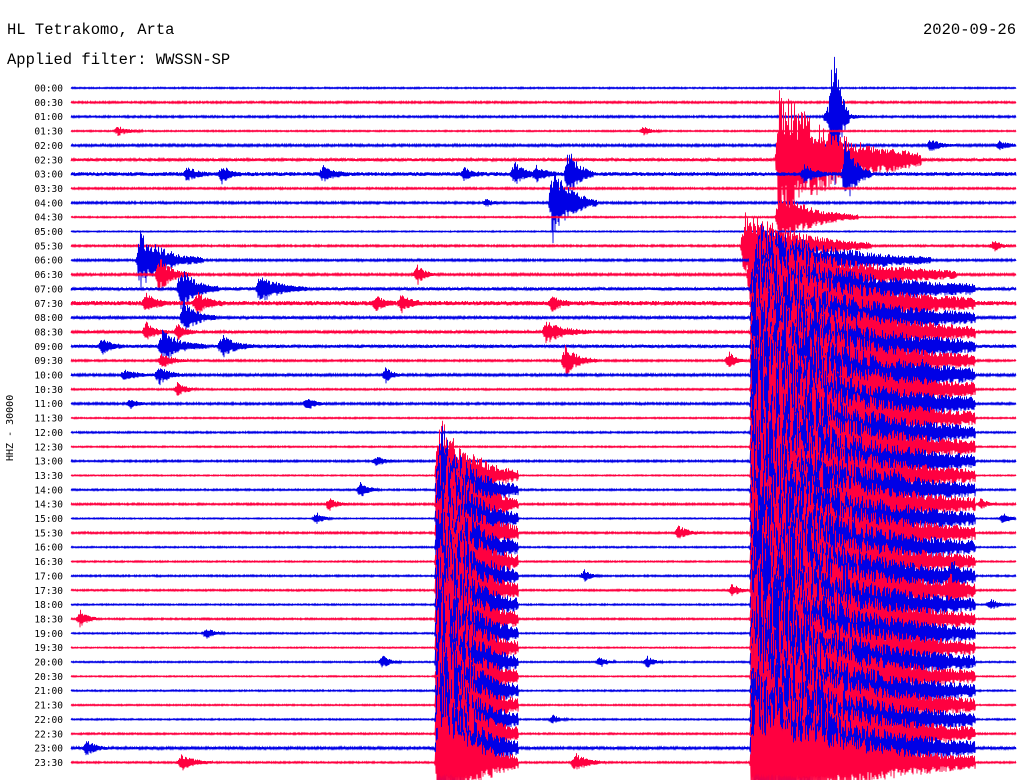  What do you see at coordinates (48, 706) in the screenshot?
I see `time-label: 21:30` at bounding box center [48, 706].